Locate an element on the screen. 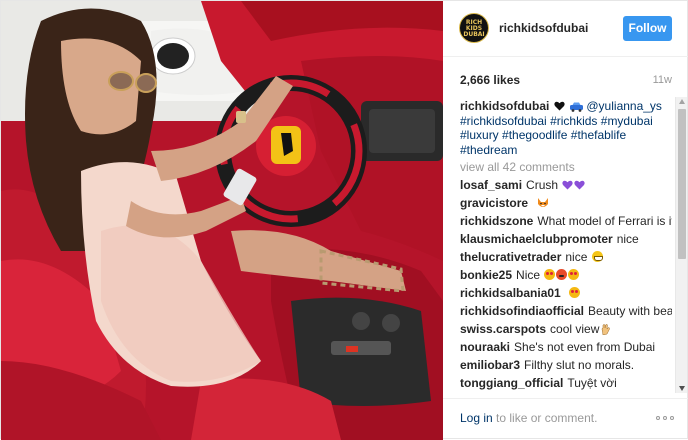  comment-username: thelucrativetrader is located at coordinates (510, 257).